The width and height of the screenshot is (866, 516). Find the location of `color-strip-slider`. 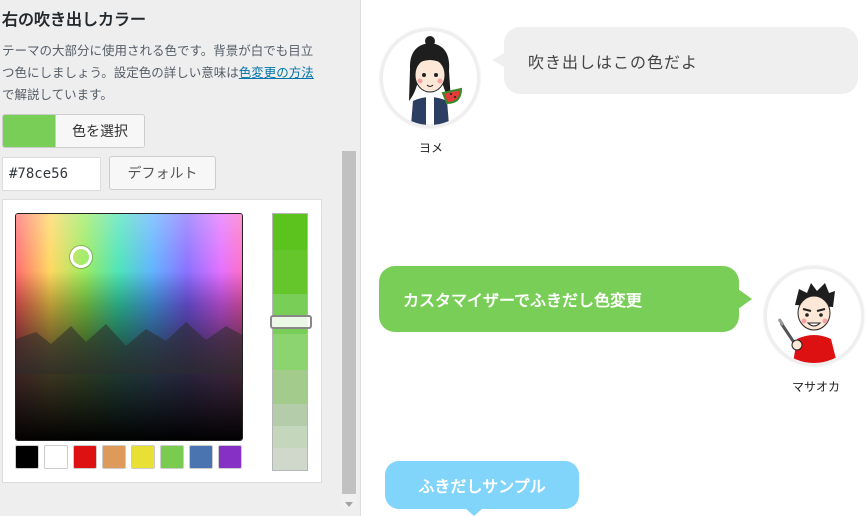

color-strip-slider is located at coordinates (291, 342).